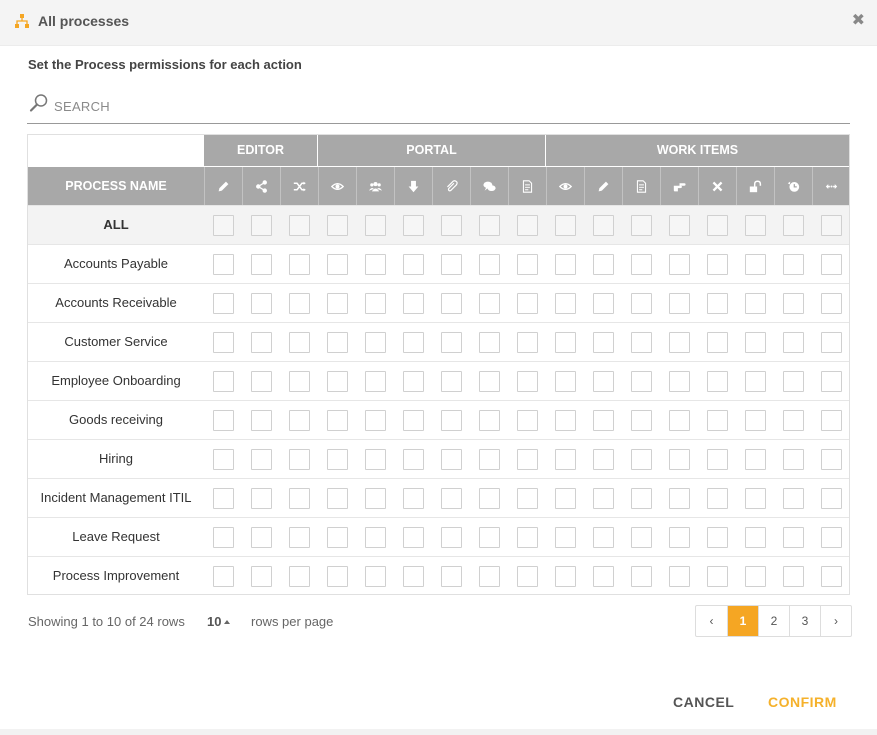 This screenshot has height=735, width=877. Describe the element at coordinates (116, 186) in the screenshot. I see `process-name-header: PROCESS NAME` at that location.